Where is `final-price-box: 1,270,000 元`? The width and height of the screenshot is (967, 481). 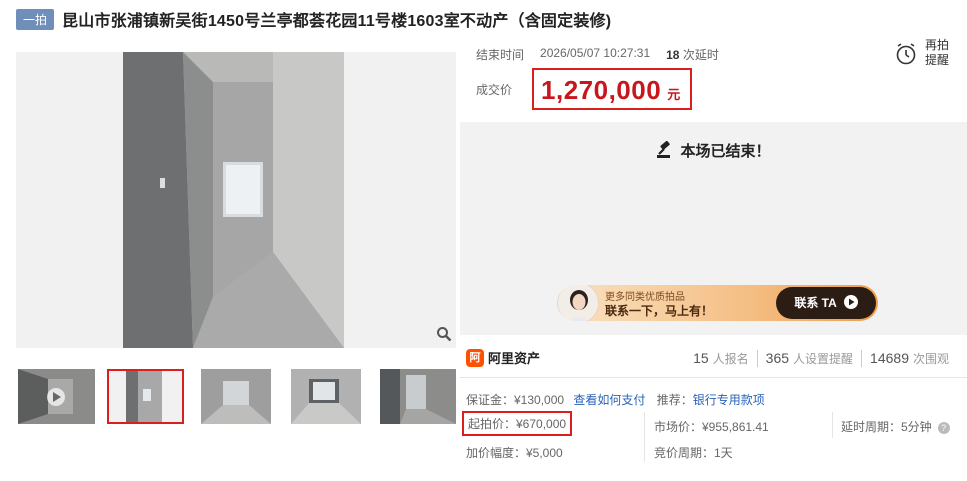 final-price-box: 1,270,000 元 is located at coordinates (612, 89).